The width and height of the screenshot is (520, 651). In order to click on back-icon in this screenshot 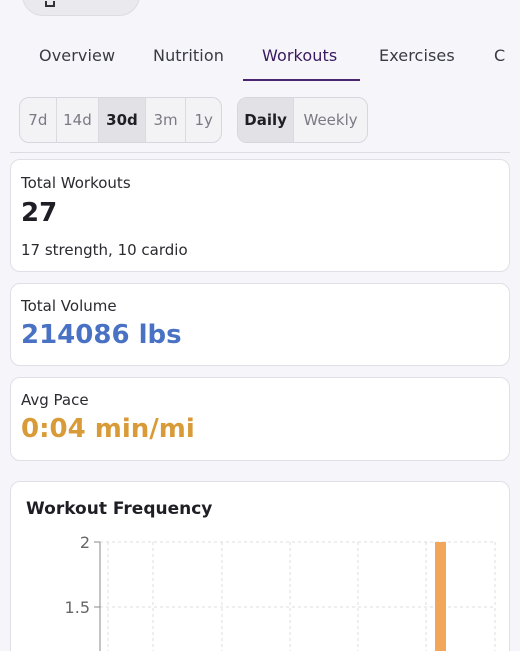, I will do `click(50, 4)`.